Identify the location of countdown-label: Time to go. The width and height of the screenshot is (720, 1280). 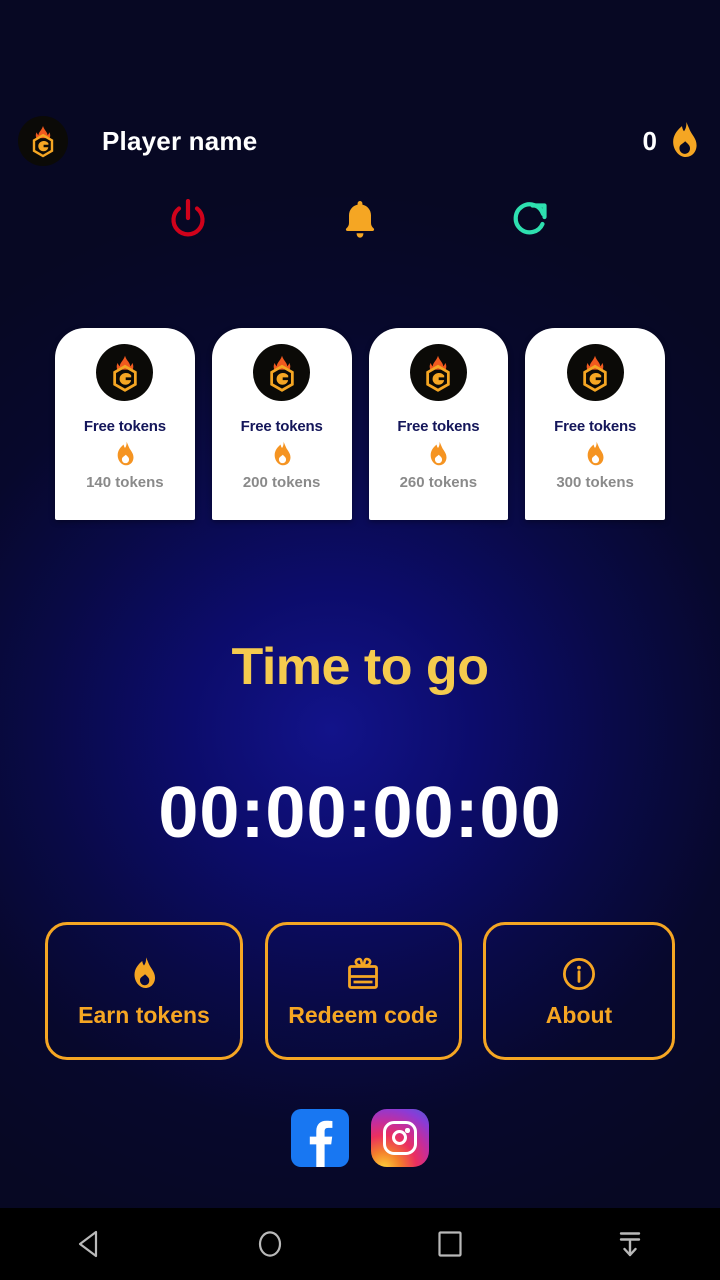
(360, 667).